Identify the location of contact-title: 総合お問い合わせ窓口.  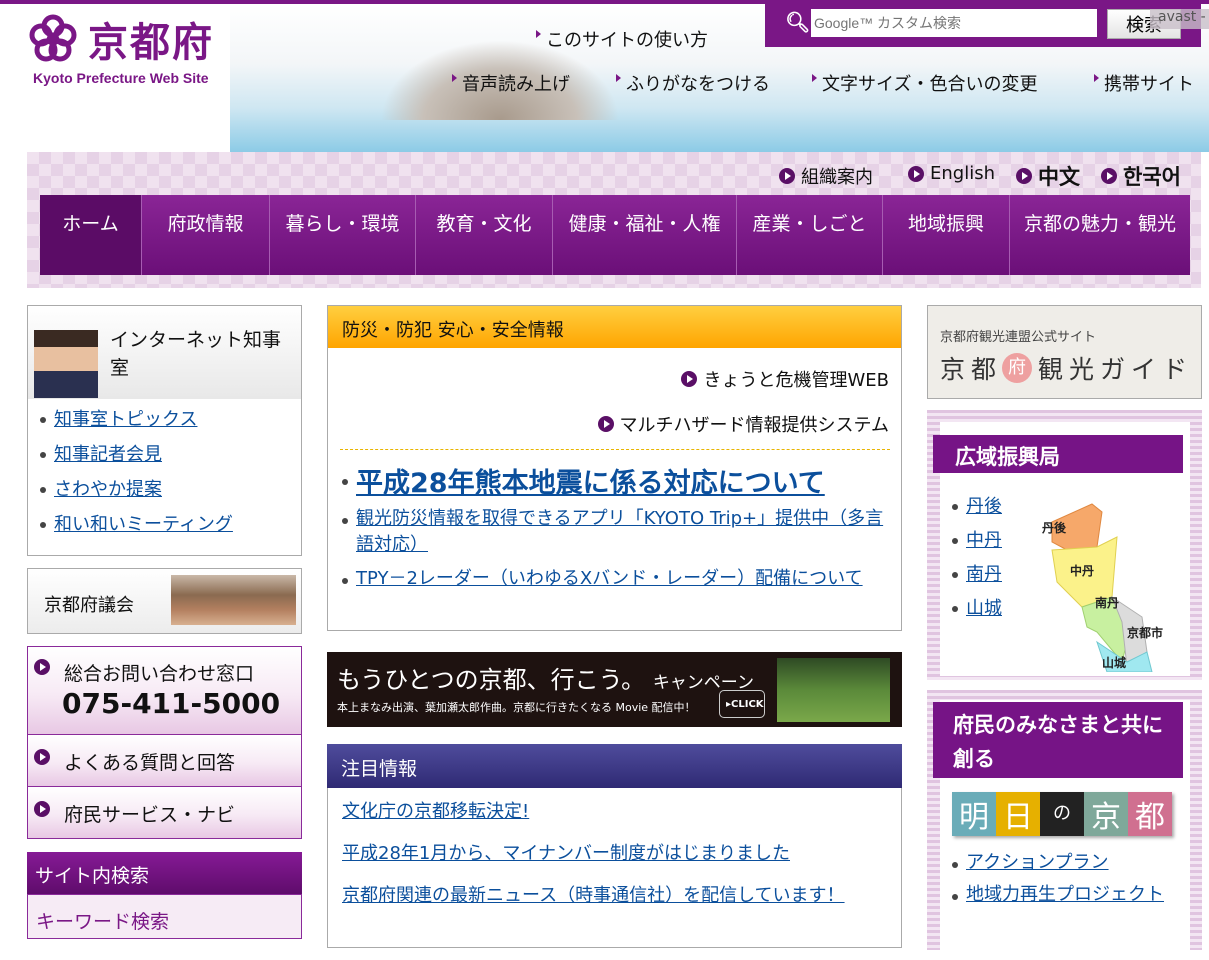
(159, 674).